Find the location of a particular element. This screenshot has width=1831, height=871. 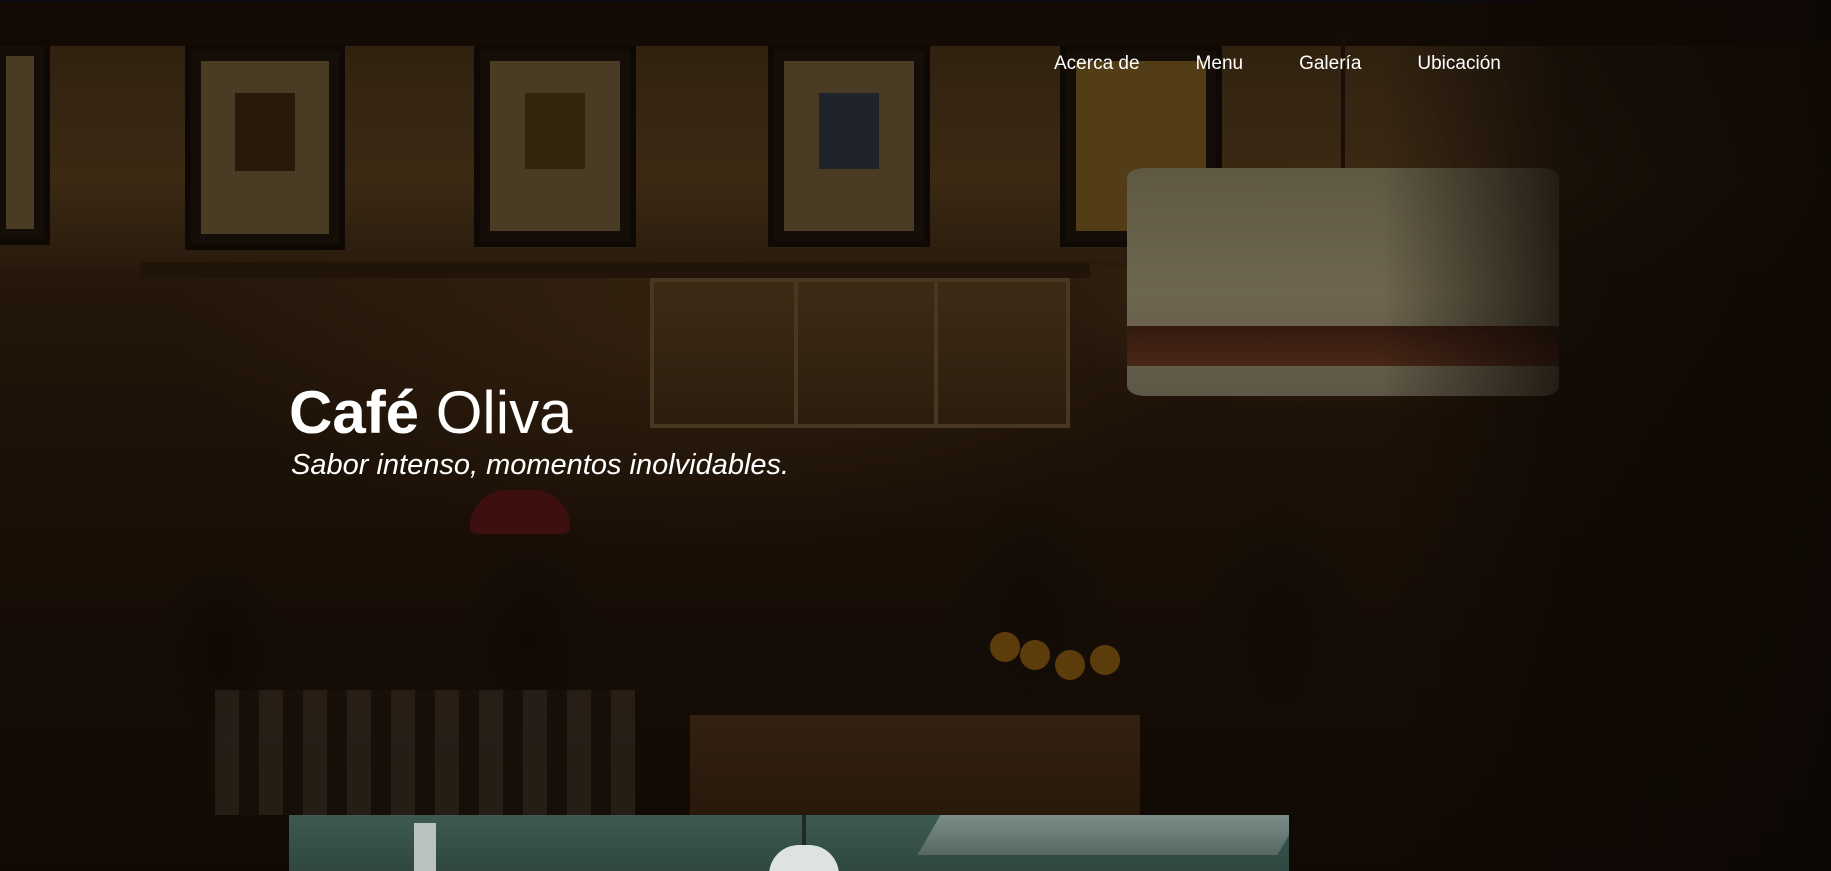

ventilation-duct is located at coordinates (1103, 835).